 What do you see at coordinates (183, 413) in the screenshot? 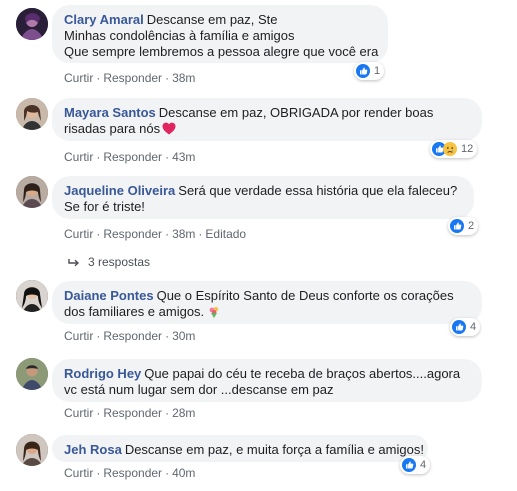
I see `comment-timestamp: 28m` at bounding box center [183, 413].